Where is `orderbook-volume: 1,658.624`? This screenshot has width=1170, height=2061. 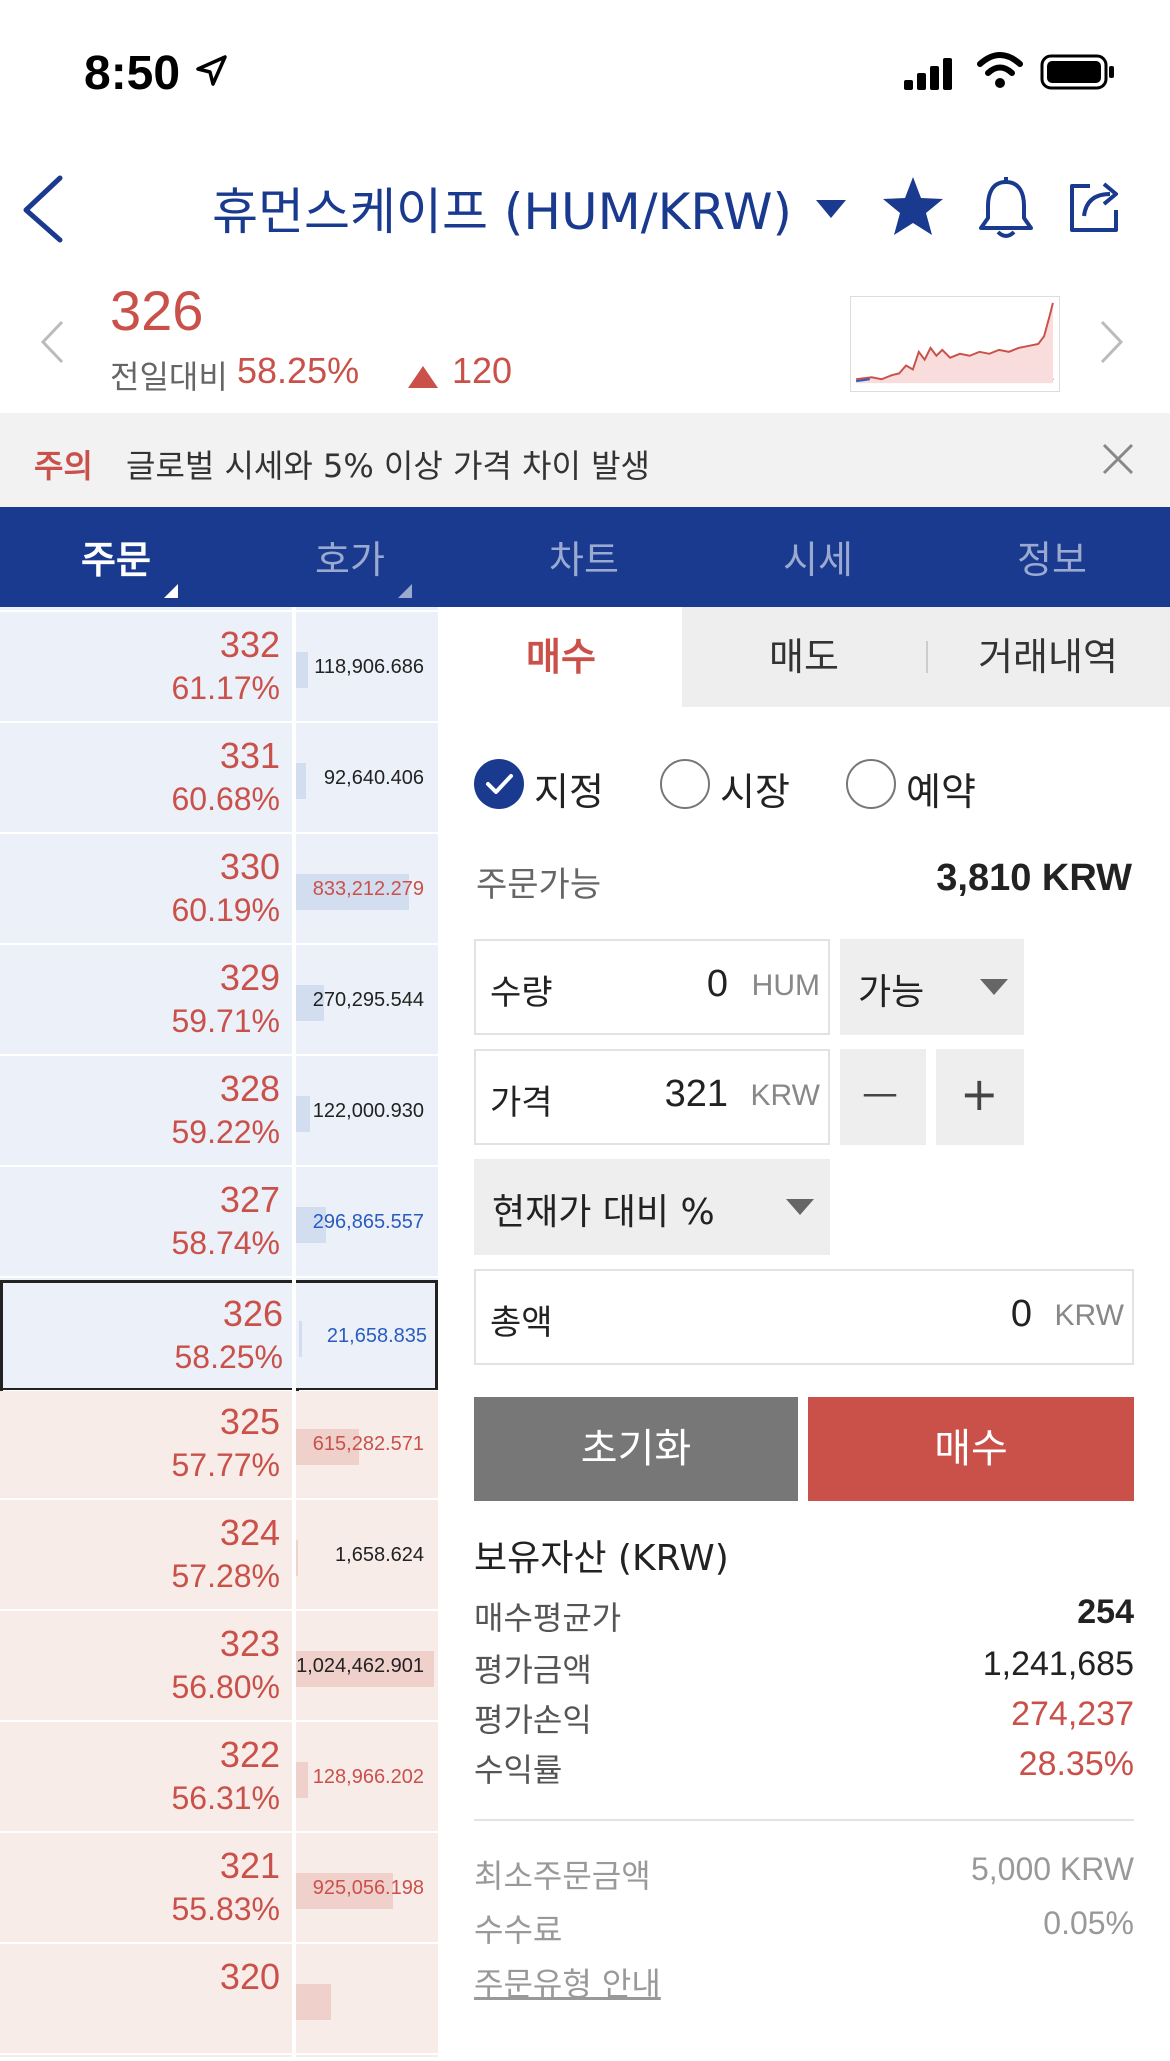
orderbook-volume: 1,658.624 is located at coordinates (379, 1555).